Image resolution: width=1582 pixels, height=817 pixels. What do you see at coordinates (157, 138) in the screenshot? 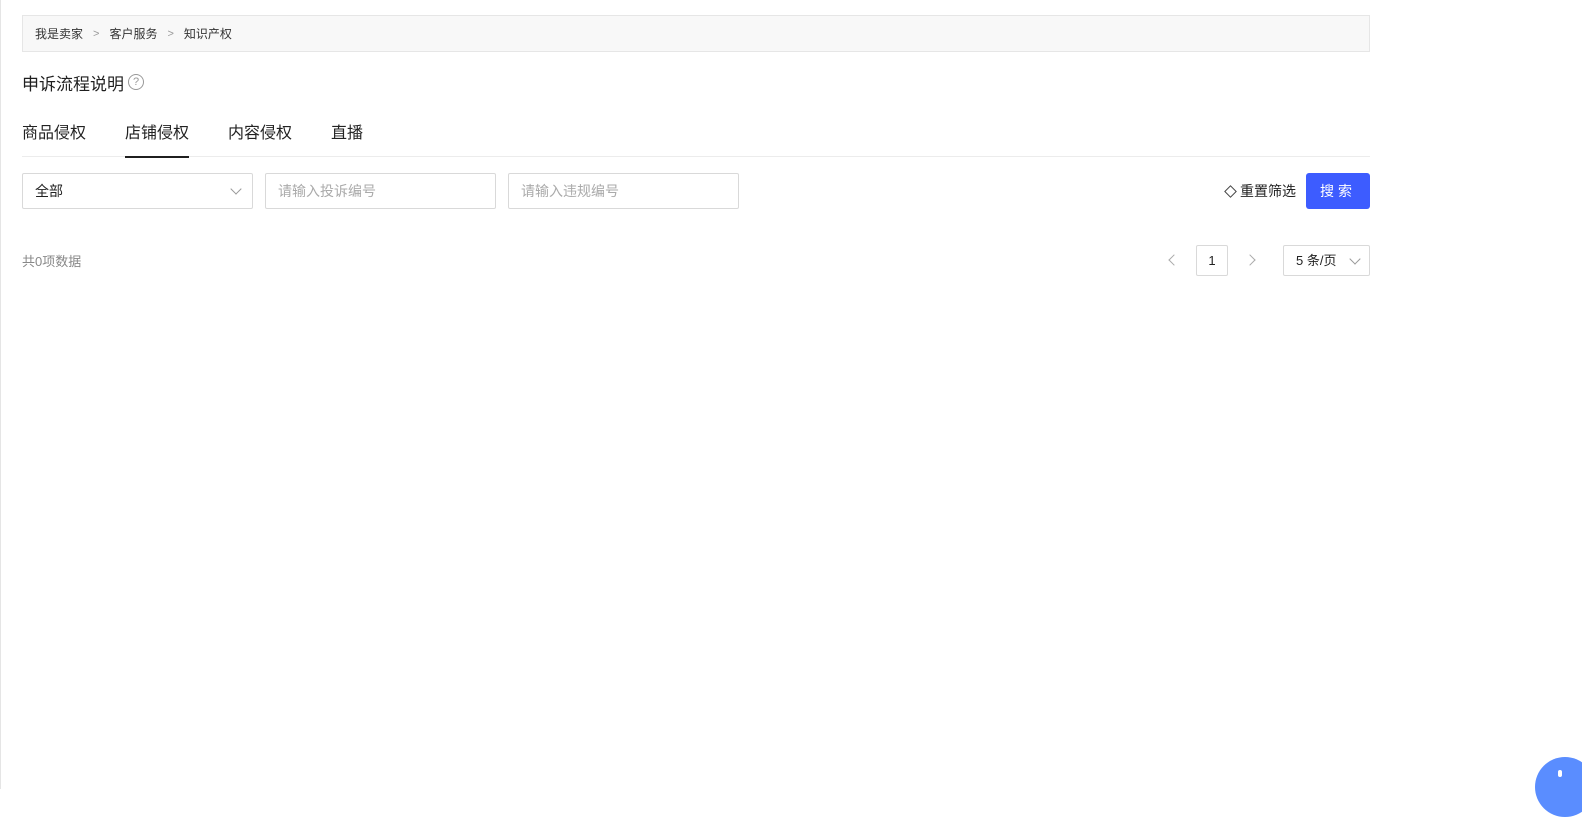
I see `tab-store-infringement: 店铺侵权` at bounding box center [157, 138].